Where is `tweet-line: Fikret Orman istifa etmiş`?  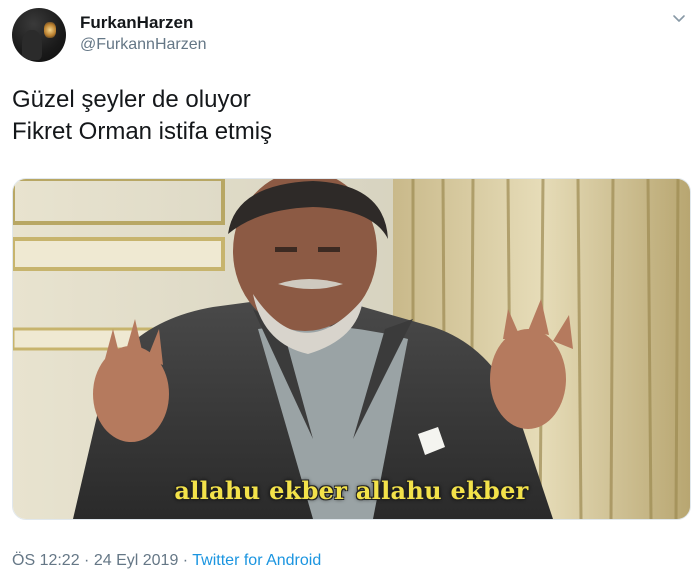 tweet-line: Fikret Orman istifa etmiş is located at coordinates (142, 131).